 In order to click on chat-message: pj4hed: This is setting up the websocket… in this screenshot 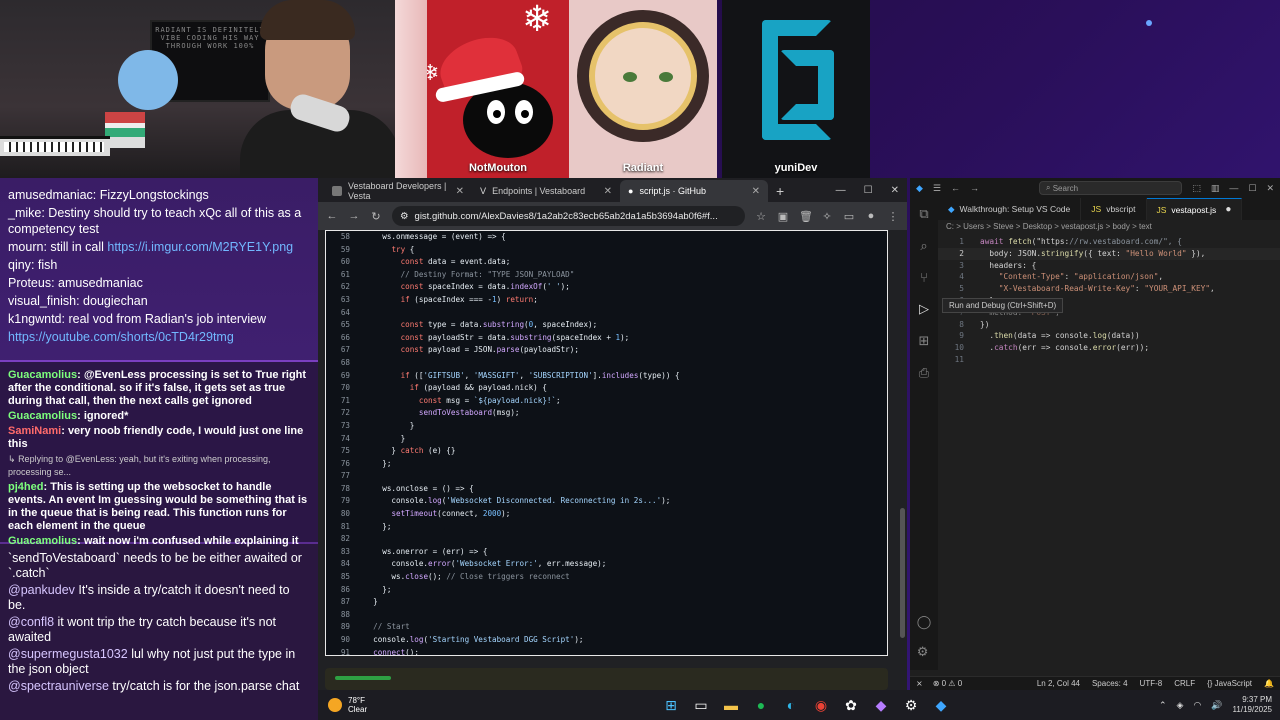, I will do `click(158, 506)`.